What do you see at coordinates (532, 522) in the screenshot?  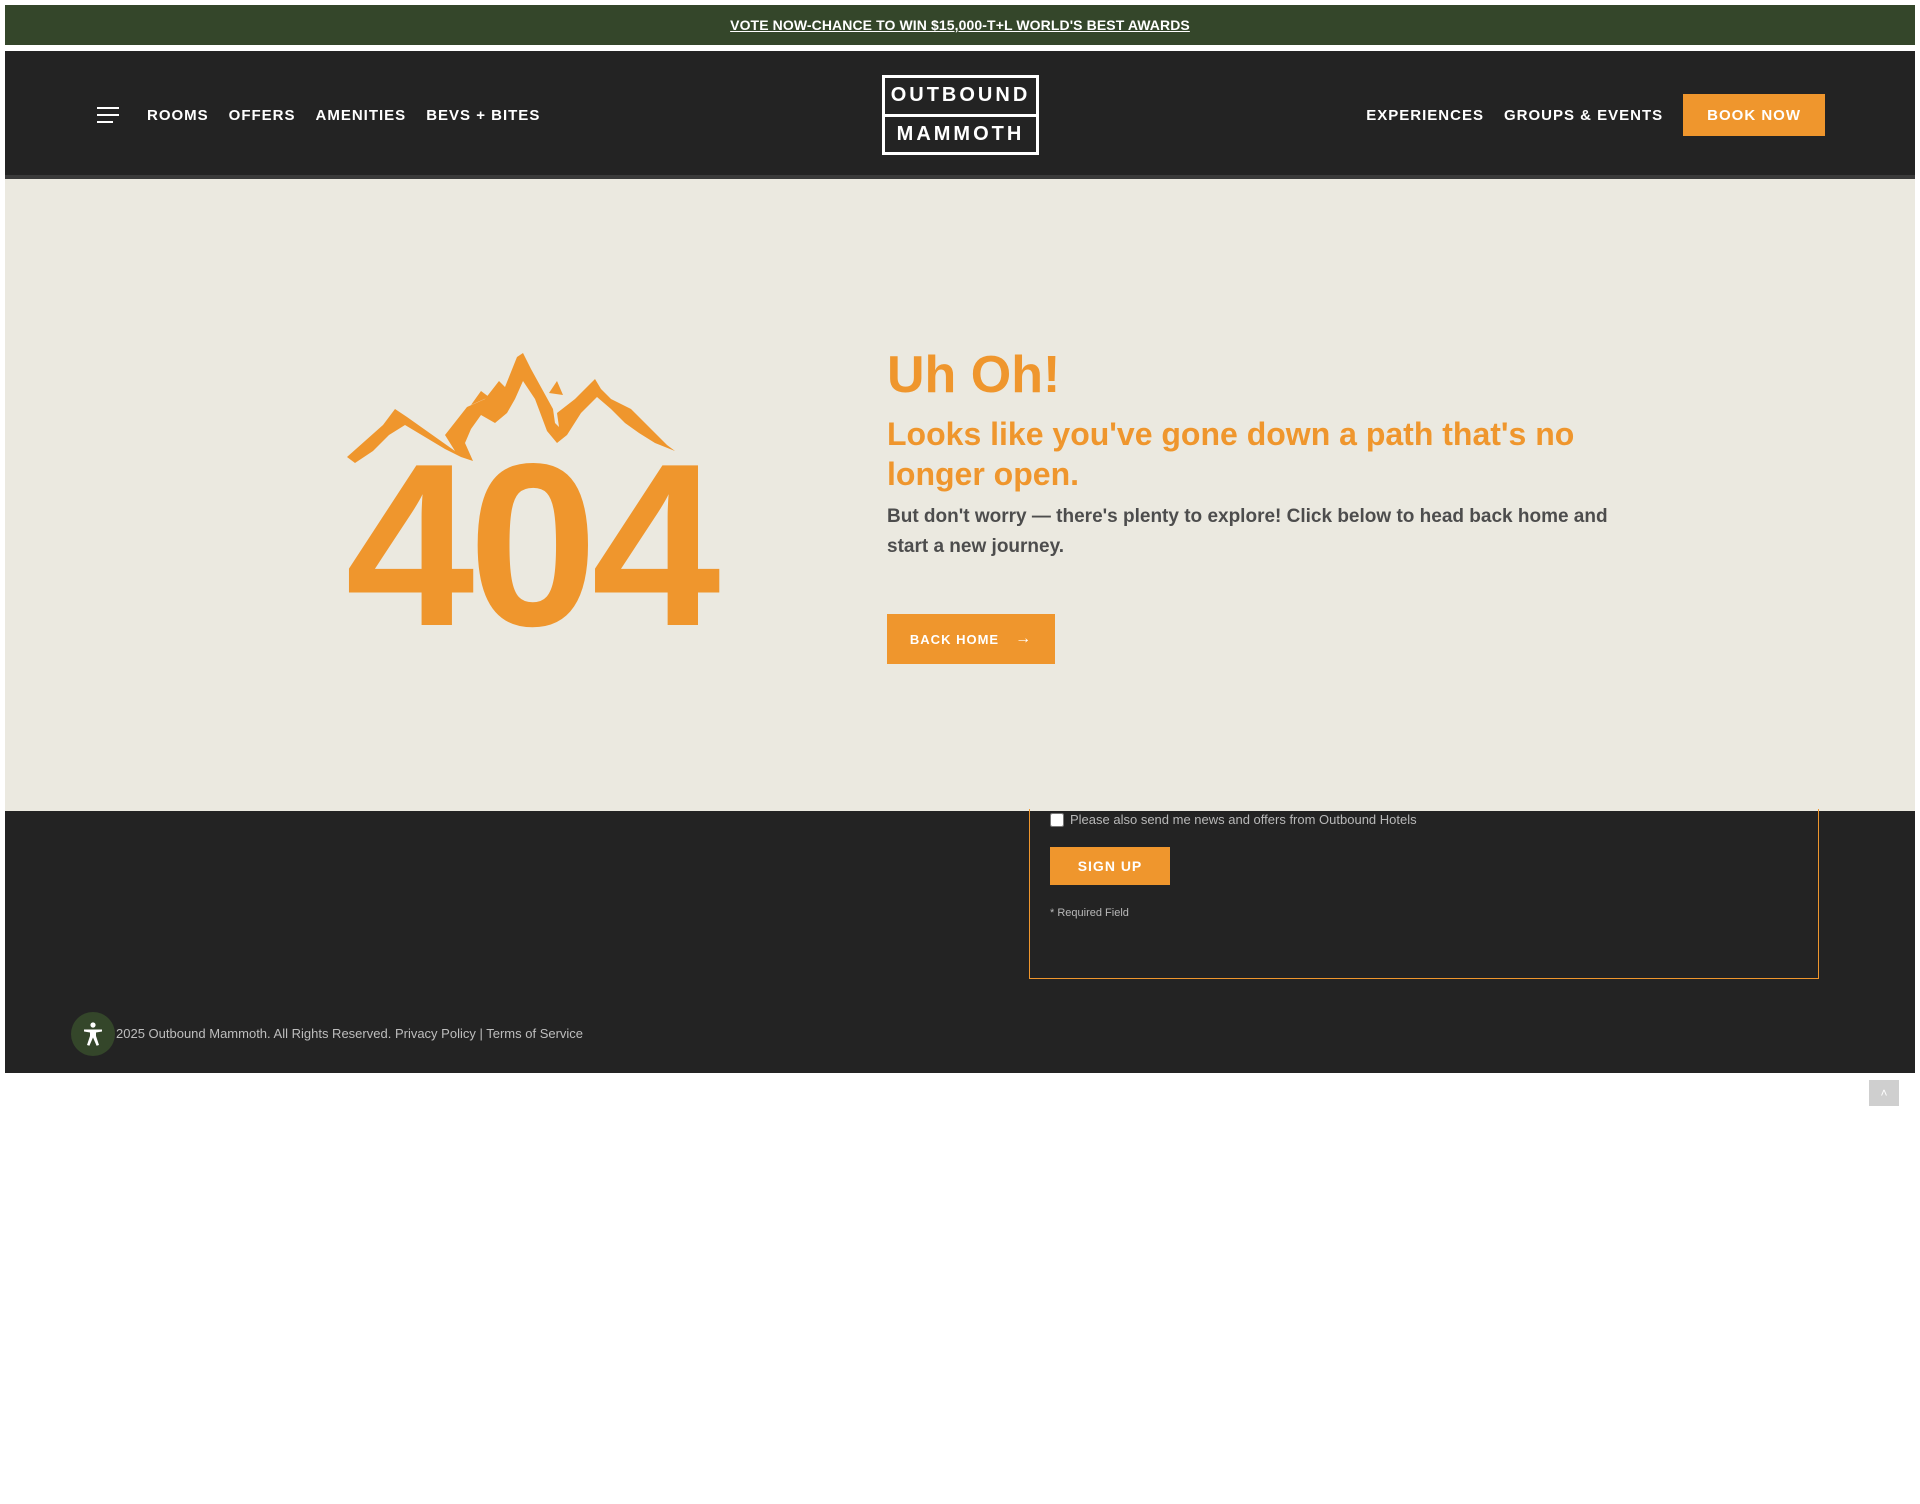 I see `art-404-text: 404` at bounding box center [532, 522].